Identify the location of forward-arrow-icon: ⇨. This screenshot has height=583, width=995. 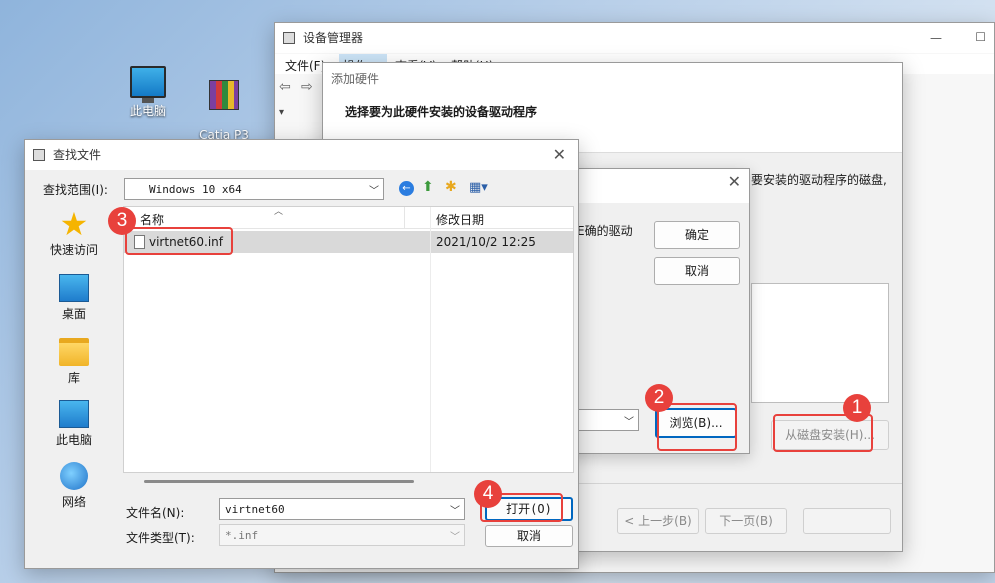
(307, 87).